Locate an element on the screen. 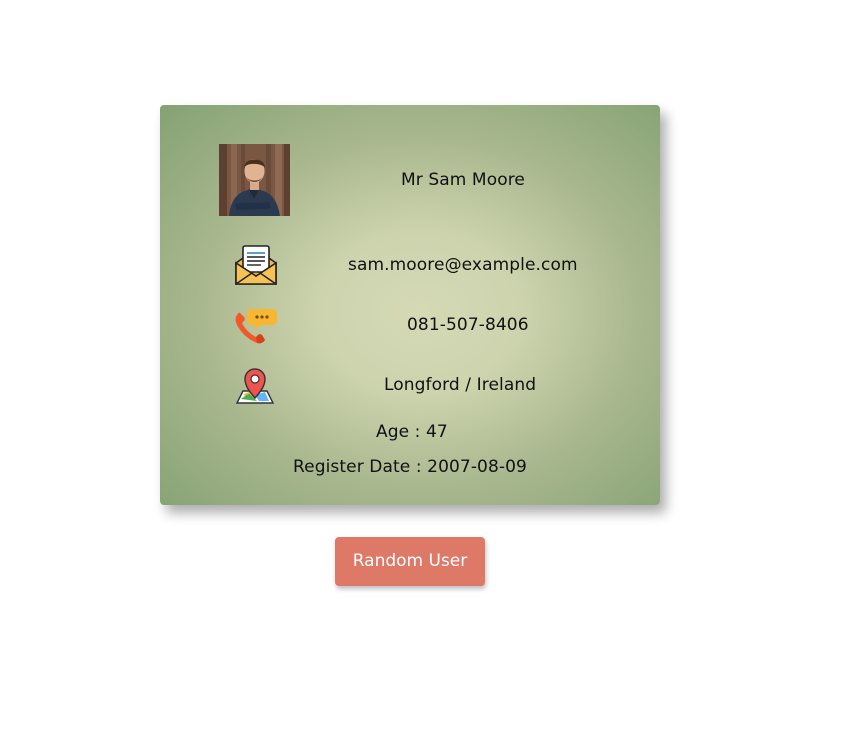 This screenshot has width=842, height=732. user-age: Age : 47 is located at coordinates (412, 432).